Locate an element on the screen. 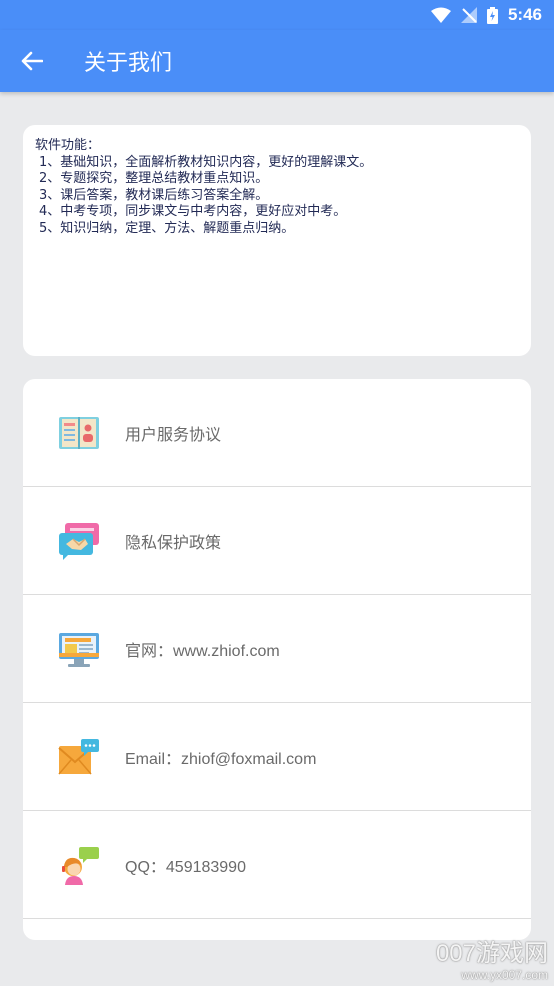 This screenshot has width=554, height=986. chat-person-icon is located at coordinates (79, 865).